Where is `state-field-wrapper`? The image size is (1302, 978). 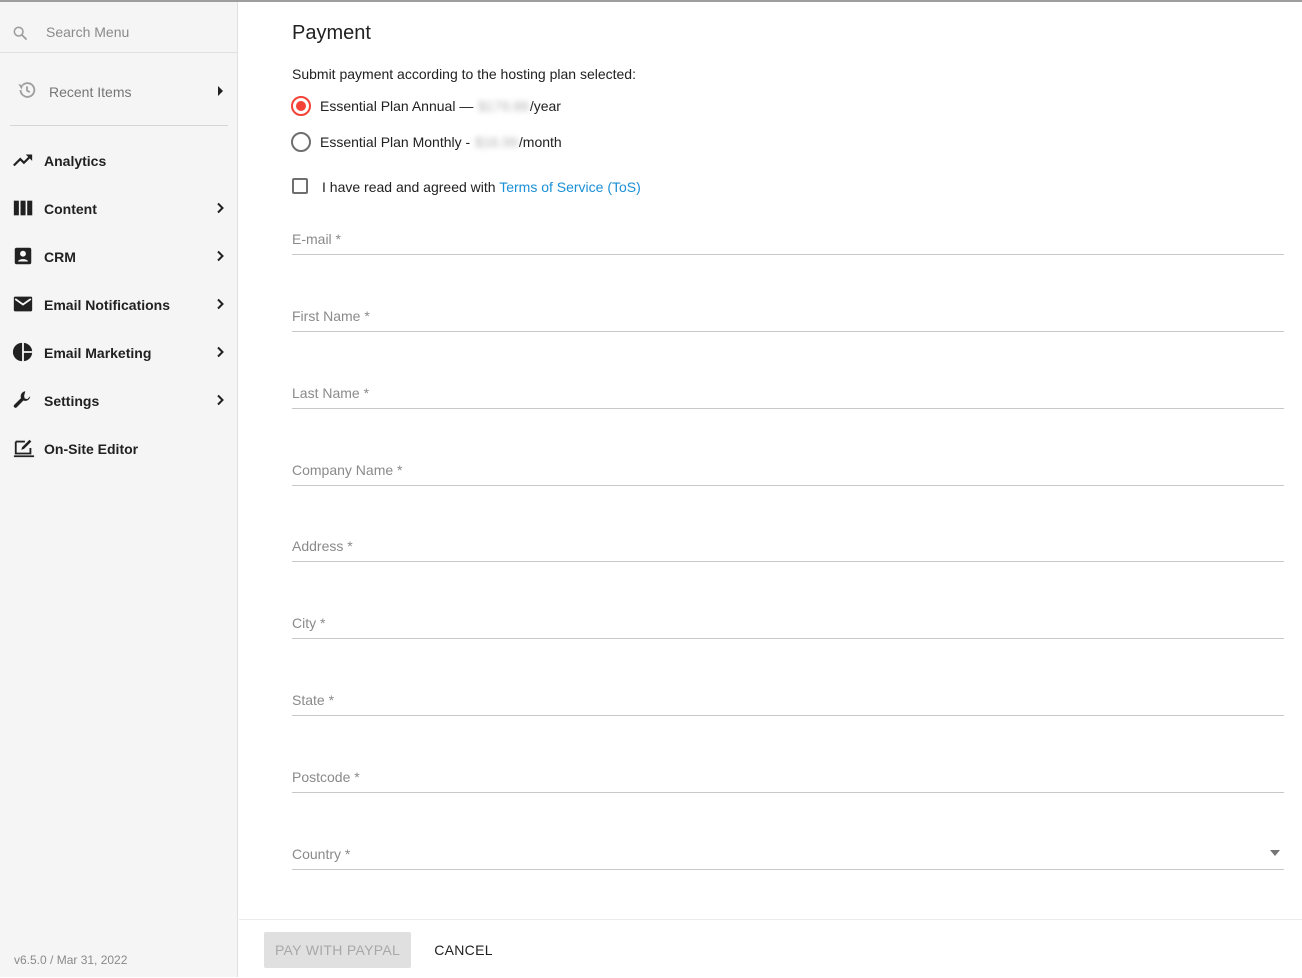 state-field-wrapper is located at coordinates (788, 695).